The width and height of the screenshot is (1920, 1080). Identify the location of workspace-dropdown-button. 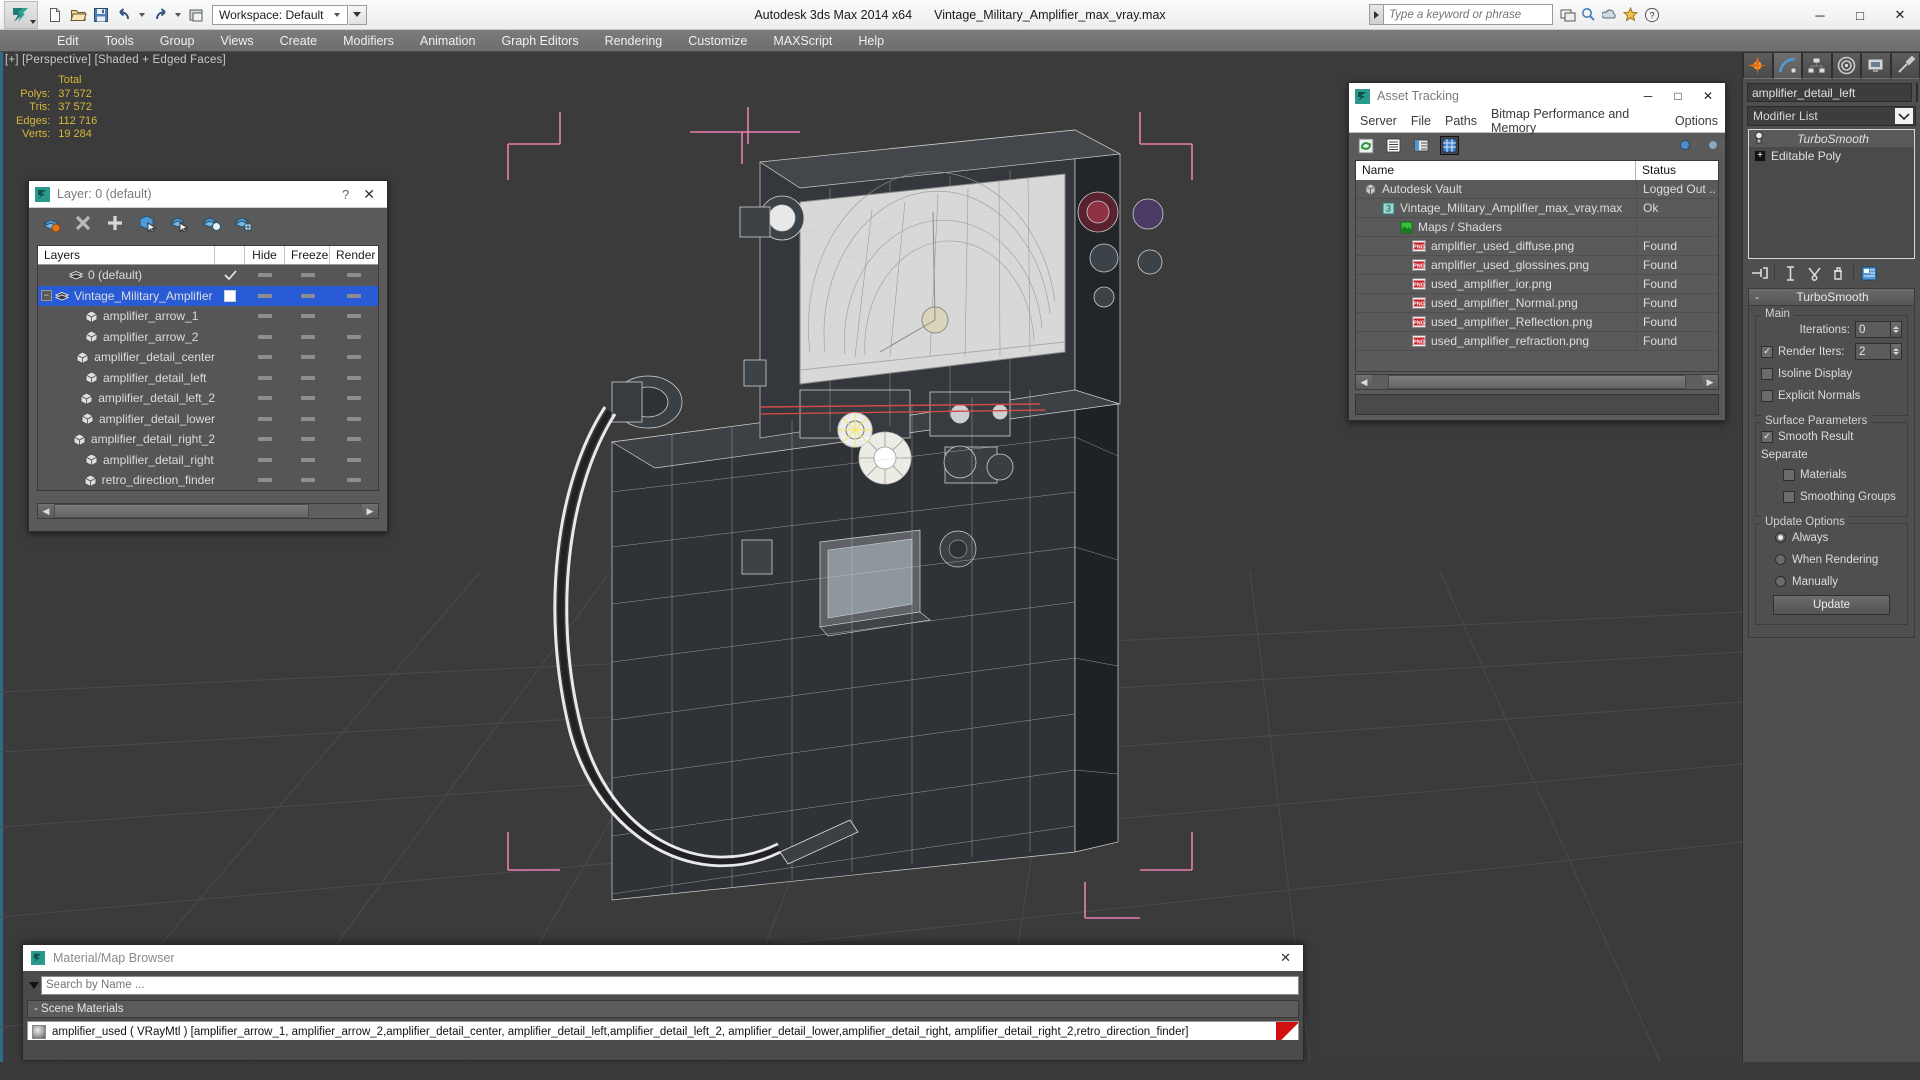
(357, 14).